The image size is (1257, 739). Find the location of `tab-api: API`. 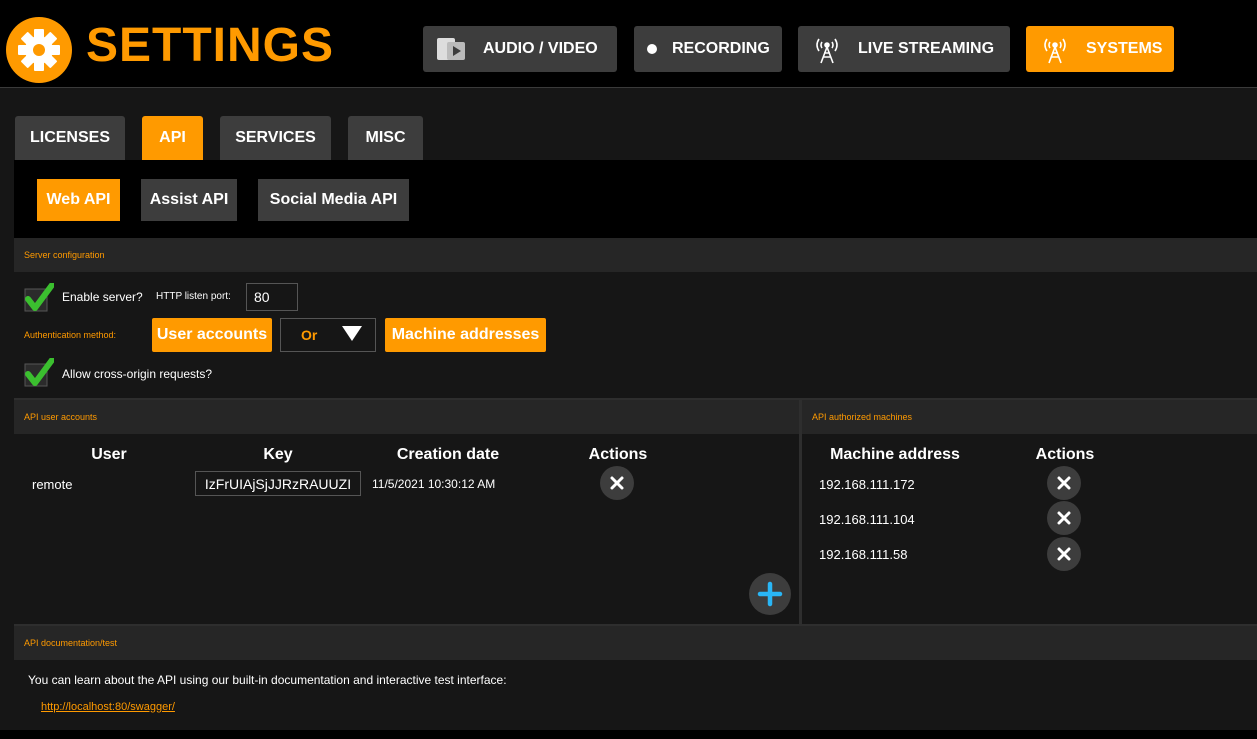

tab-api: API is located at coordinates (172, 138).